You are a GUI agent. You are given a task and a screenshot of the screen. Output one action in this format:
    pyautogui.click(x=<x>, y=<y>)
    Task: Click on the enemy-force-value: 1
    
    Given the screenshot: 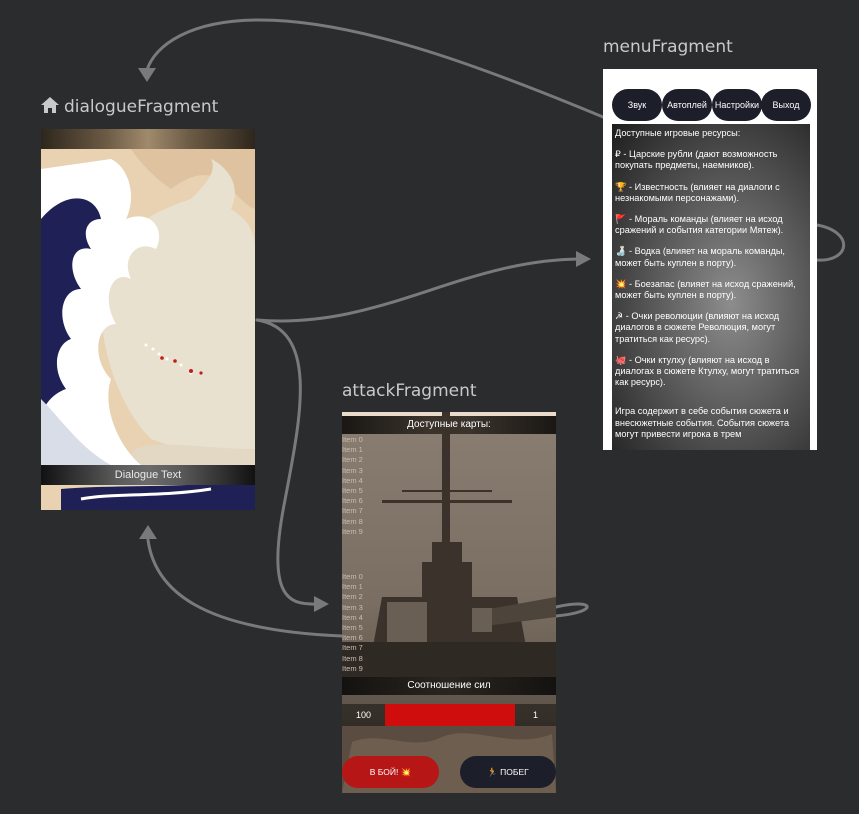 What is the action you would take?
    pyautogui.click(x=535, y=715)
    